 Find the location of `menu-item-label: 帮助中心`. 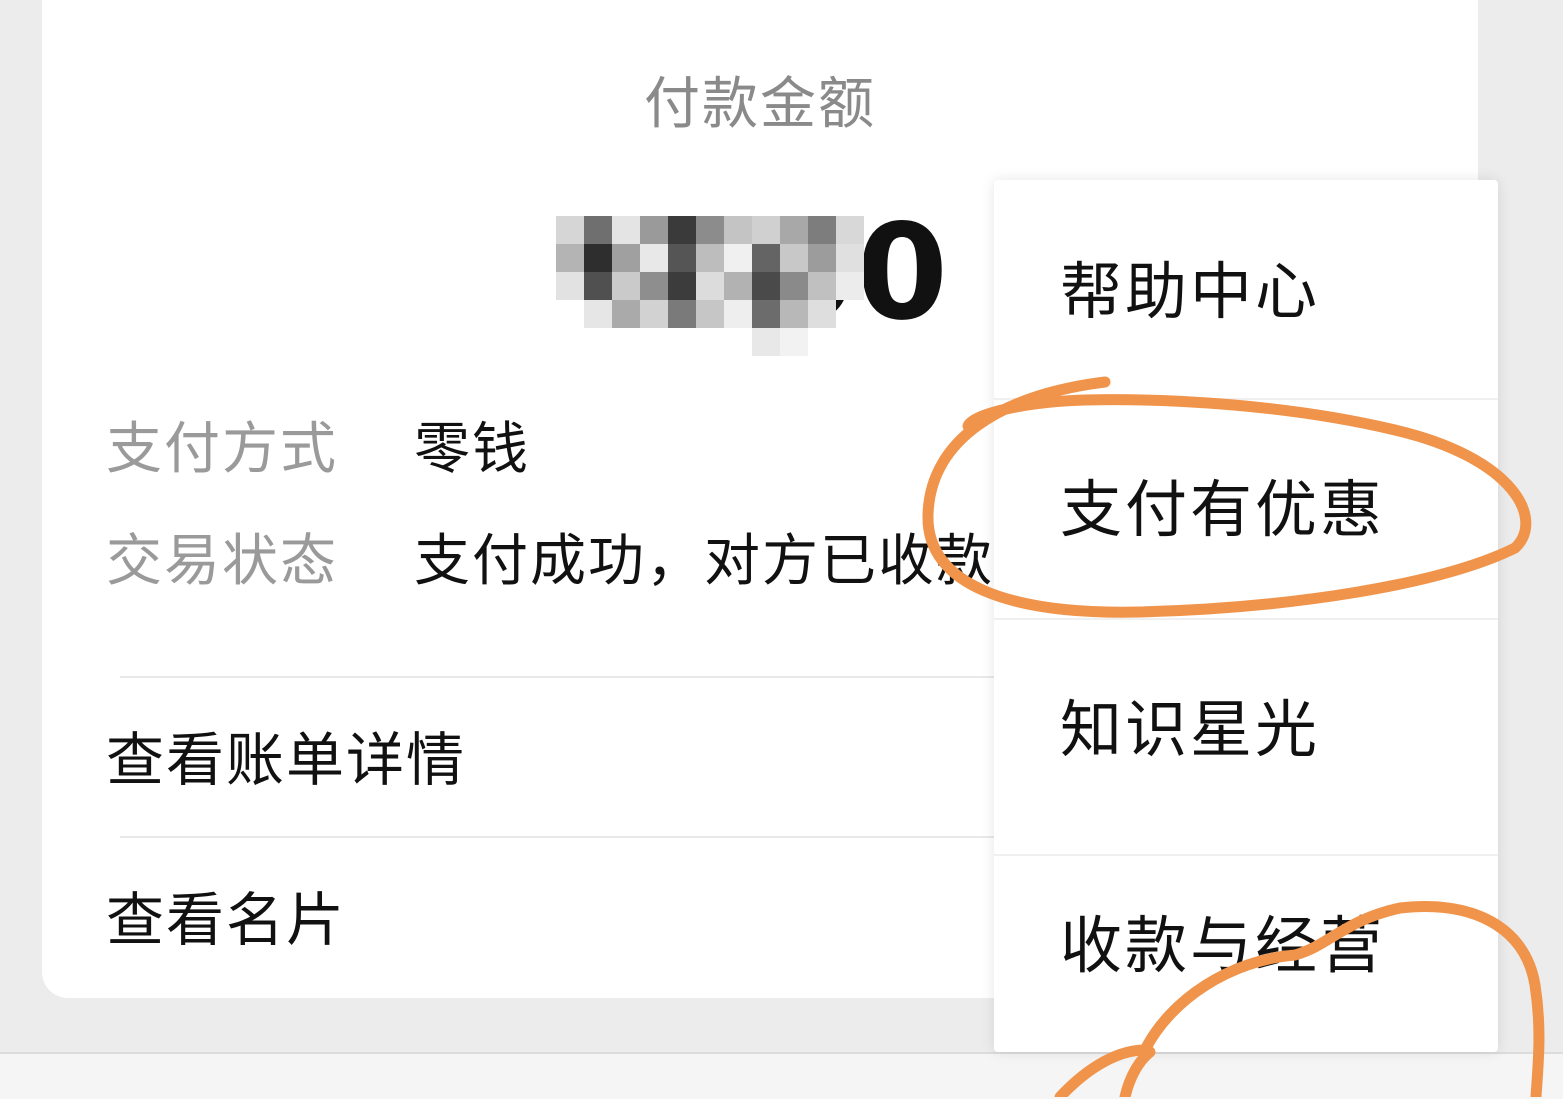

menu-item-label: 帮助中心 is located at coordinates (1190, 291).